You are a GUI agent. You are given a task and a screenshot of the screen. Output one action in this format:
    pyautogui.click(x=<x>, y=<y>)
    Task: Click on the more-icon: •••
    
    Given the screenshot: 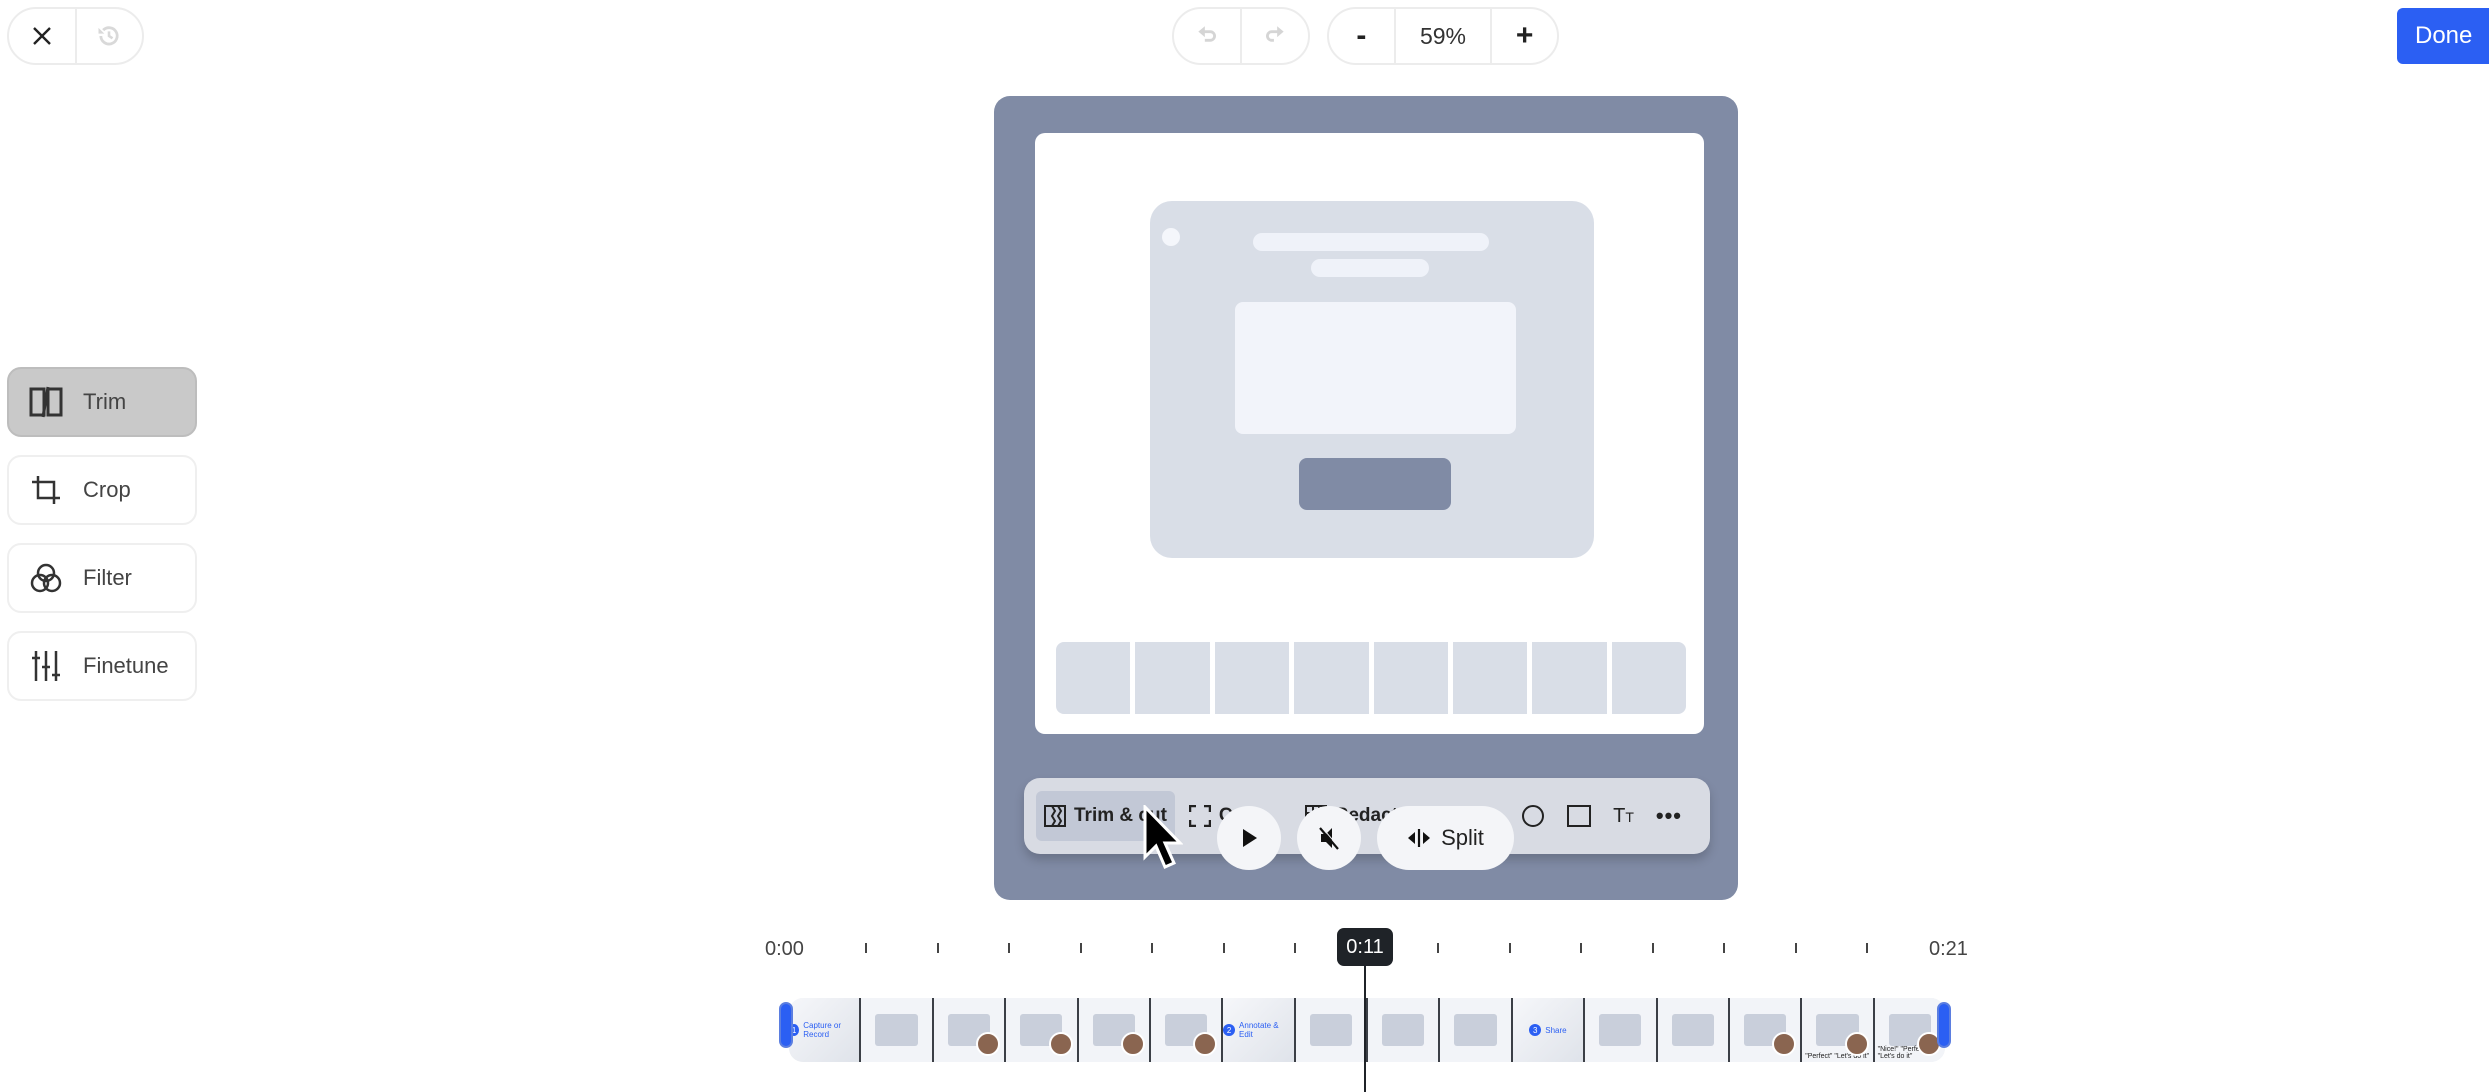 What is the action you would take?
    pyautogui.click(x=1668, y=815)
    